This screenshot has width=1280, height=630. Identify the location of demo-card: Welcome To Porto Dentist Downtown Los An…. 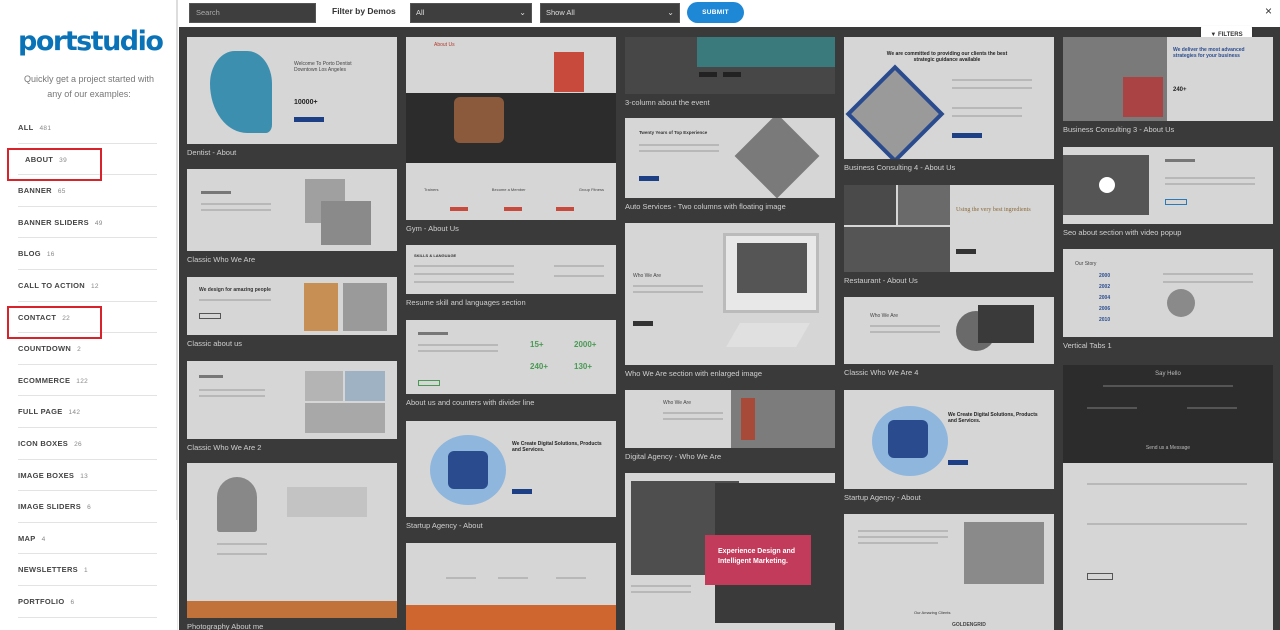
(292, 97).